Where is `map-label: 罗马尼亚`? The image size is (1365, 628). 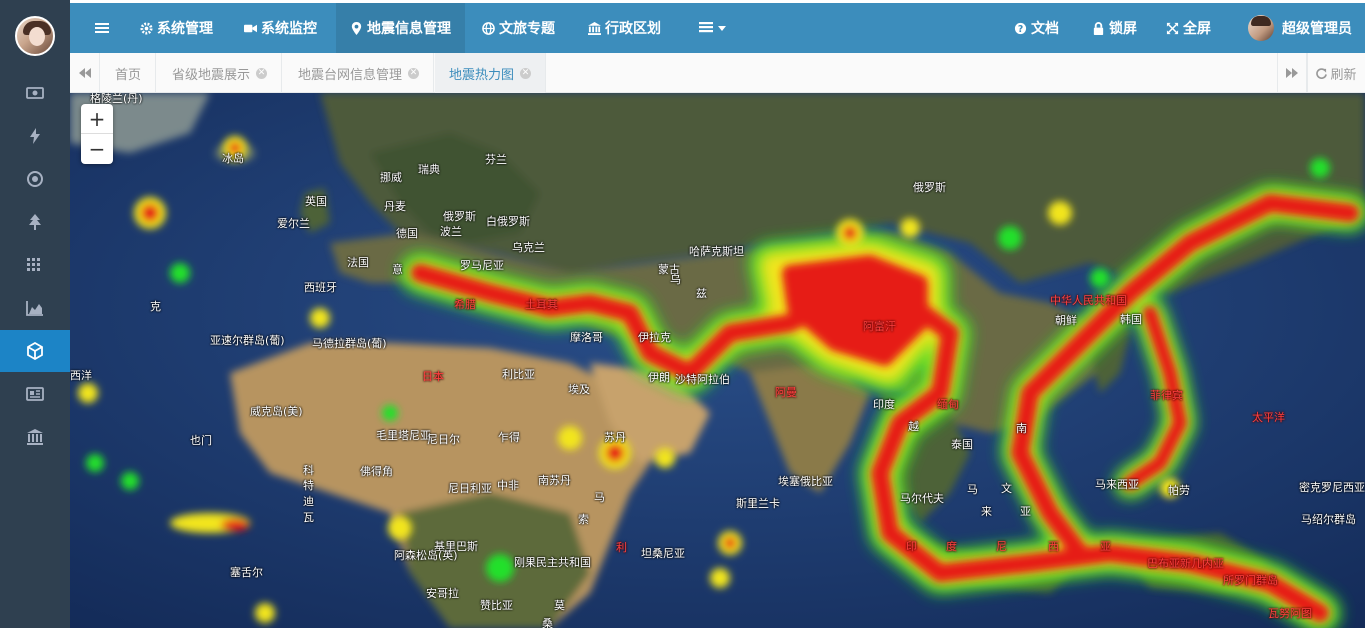 map-label: 罗马尼亚 is located at coordinates (482, 265).